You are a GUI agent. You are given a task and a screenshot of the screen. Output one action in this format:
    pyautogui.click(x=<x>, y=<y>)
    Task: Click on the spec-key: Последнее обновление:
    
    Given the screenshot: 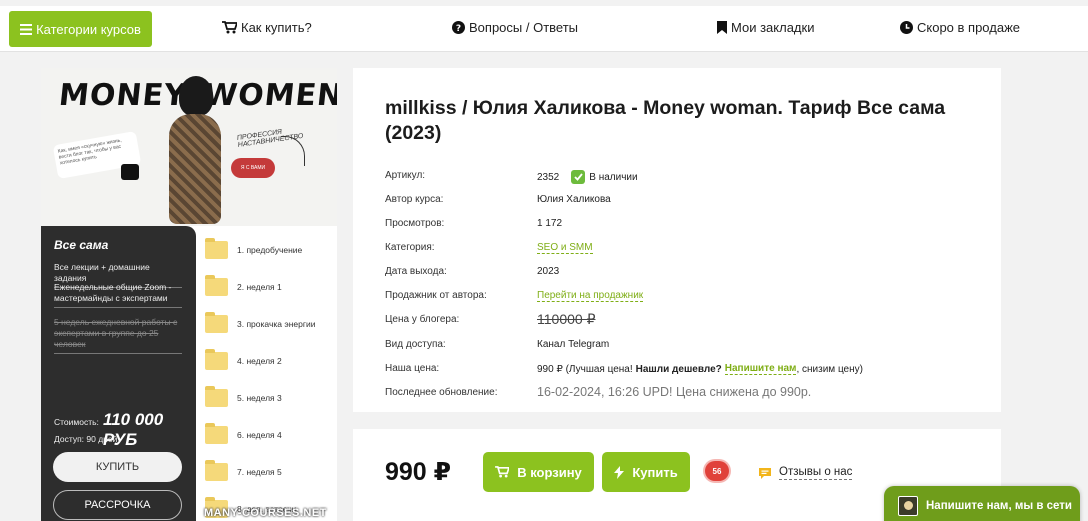 What is the action you would take?
    pyautogui.click(x=441, y=392)
    